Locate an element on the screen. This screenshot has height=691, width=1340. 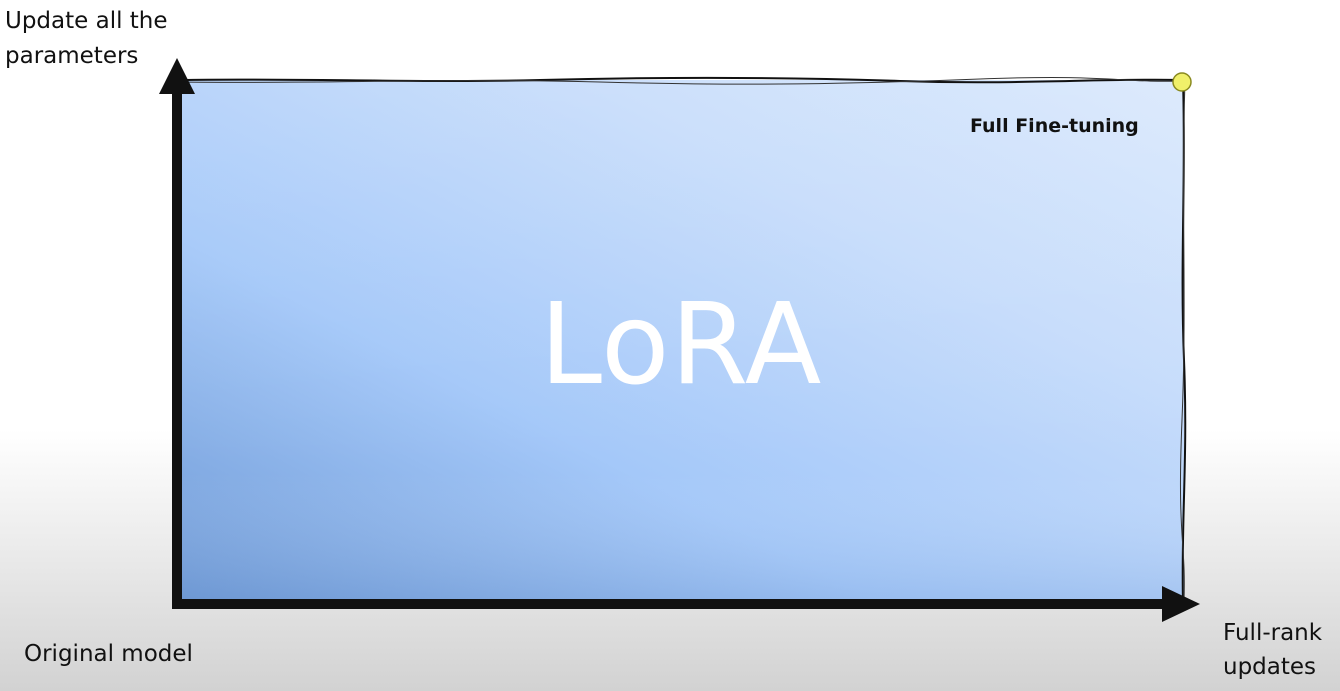
x-axis-label: Full-rank updates is located at coordinates (1273, 650).